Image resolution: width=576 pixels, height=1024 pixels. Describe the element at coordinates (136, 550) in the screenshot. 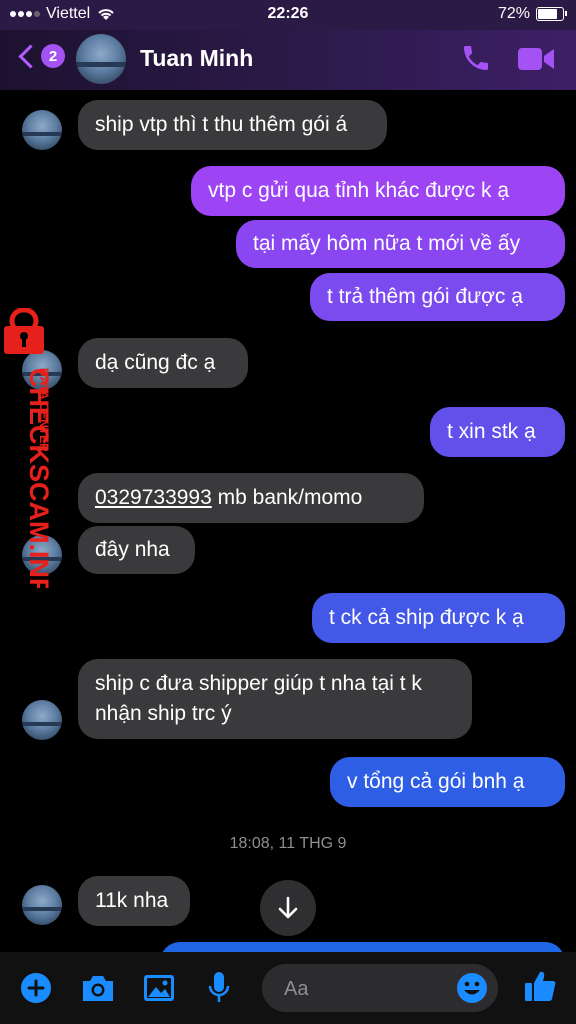

I see `message-incoming: đây nha` at that location.